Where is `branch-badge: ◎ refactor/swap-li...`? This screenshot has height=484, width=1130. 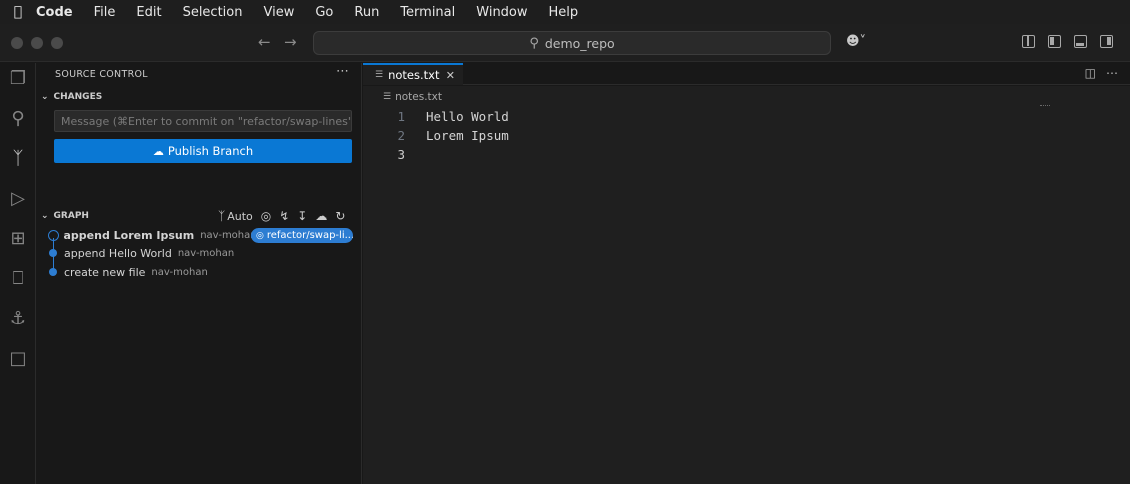
branch-badge: ◎ refactor/swap-li... is located at coordinates (302, 235).